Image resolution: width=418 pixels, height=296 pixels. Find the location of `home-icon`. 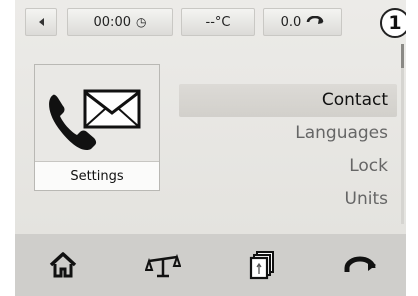

home-icon is located at coordinates (63, 265).